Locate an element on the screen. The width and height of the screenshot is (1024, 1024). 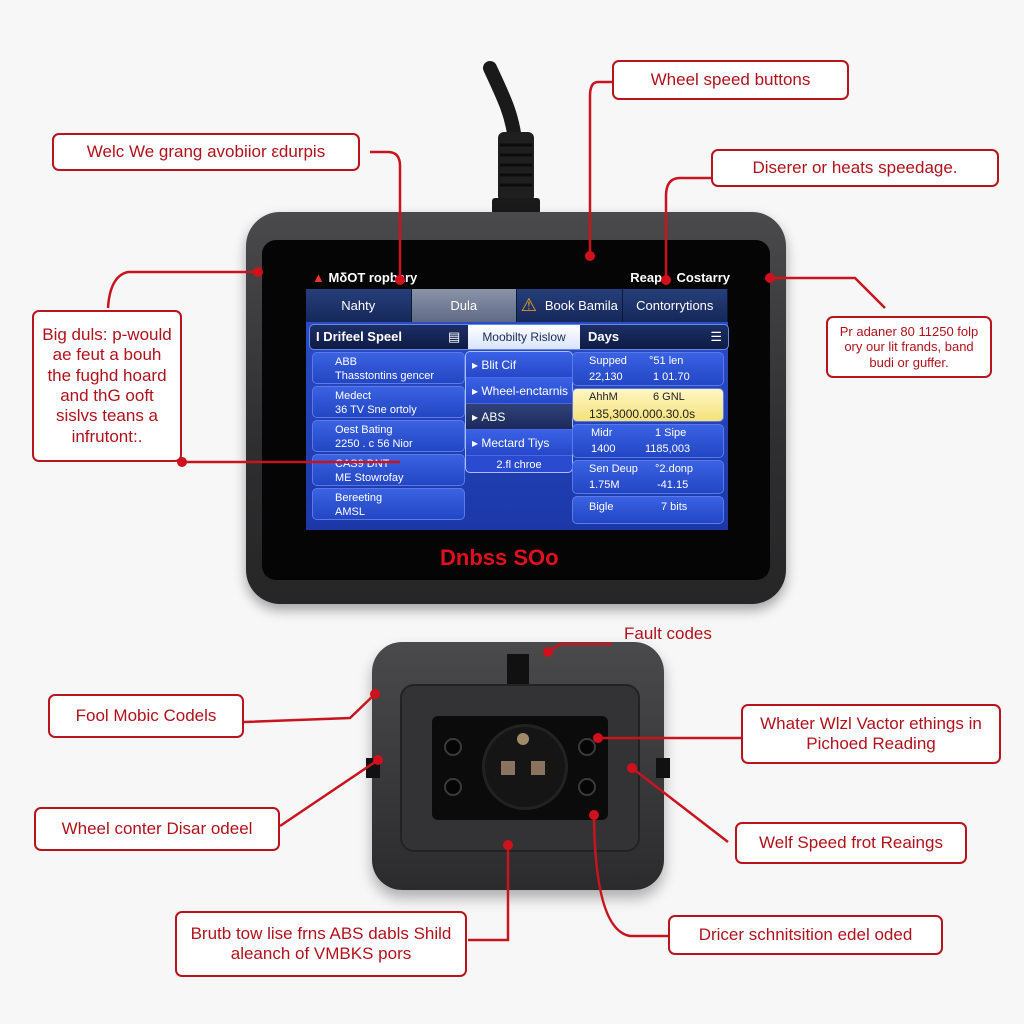
list-item: Oest Bating 2250 . c 56 Nior is located at coordinates (388, 436).